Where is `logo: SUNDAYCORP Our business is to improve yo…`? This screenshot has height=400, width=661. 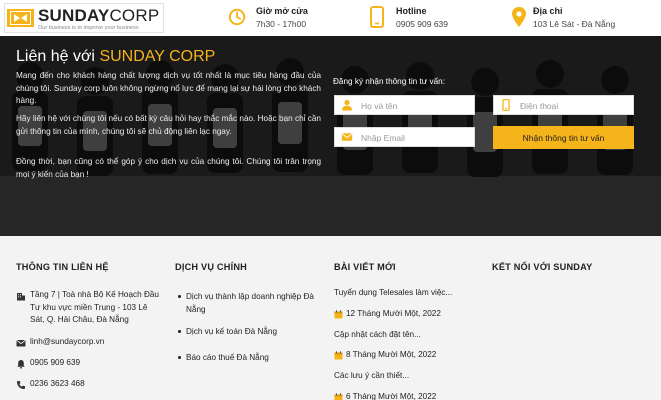 logo: SUNDAYCORP Our business is to improve yo… is located at coordinates (84, 18).